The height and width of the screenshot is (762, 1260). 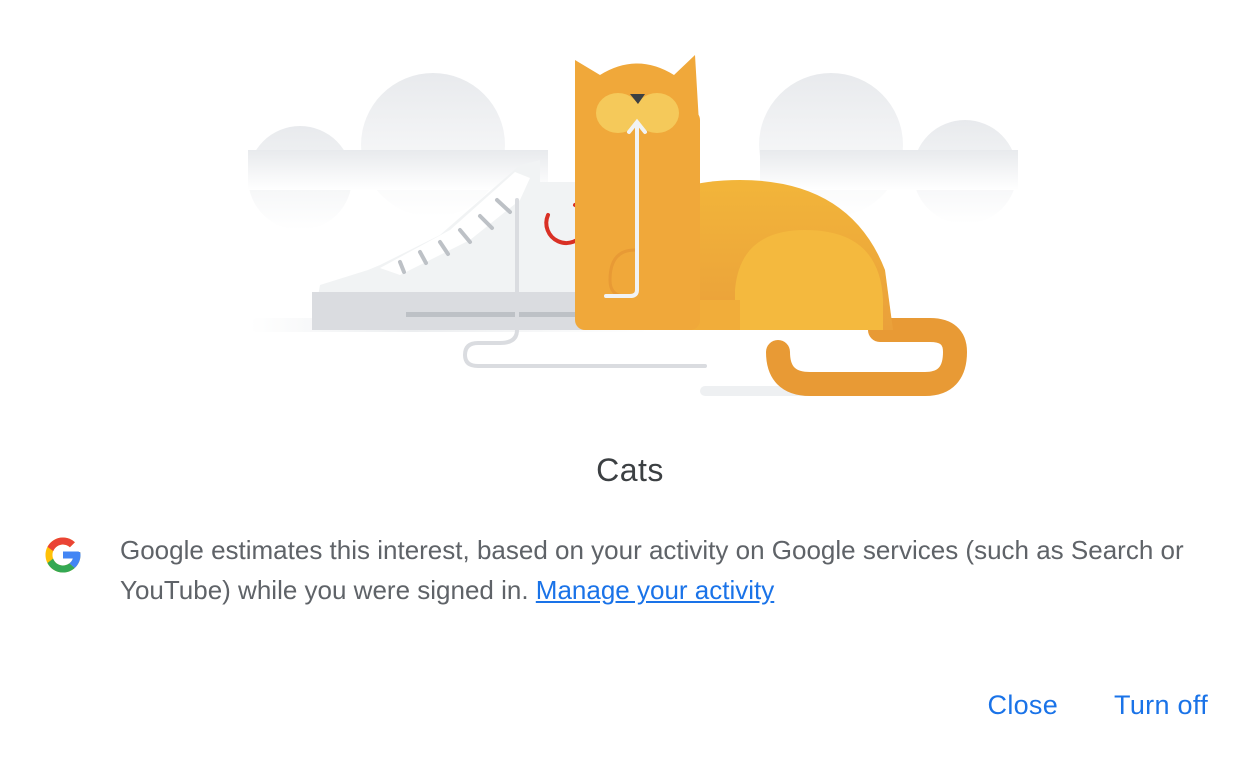 What do you see at coordinates (771, 225) in the screenshot?
I see `cat` at bounding box center [771, 225].